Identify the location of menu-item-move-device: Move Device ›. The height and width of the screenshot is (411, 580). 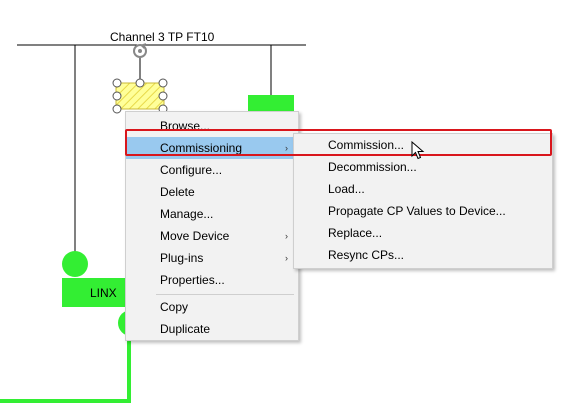
(211, 236).